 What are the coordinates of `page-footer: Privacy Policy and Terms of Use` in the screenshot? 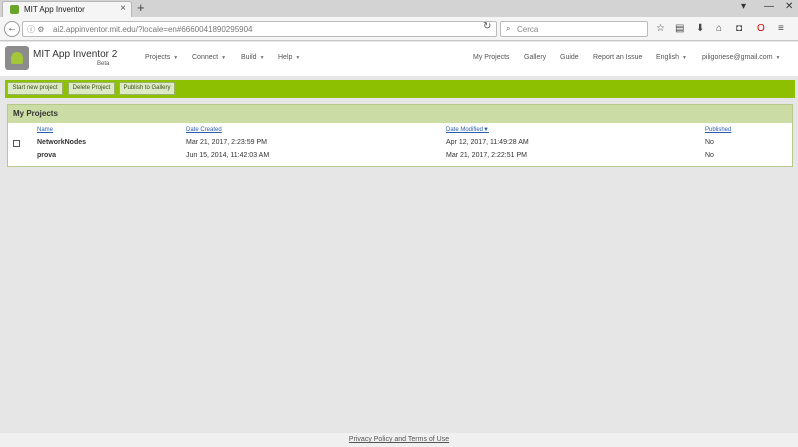 It's located at (399, 440).